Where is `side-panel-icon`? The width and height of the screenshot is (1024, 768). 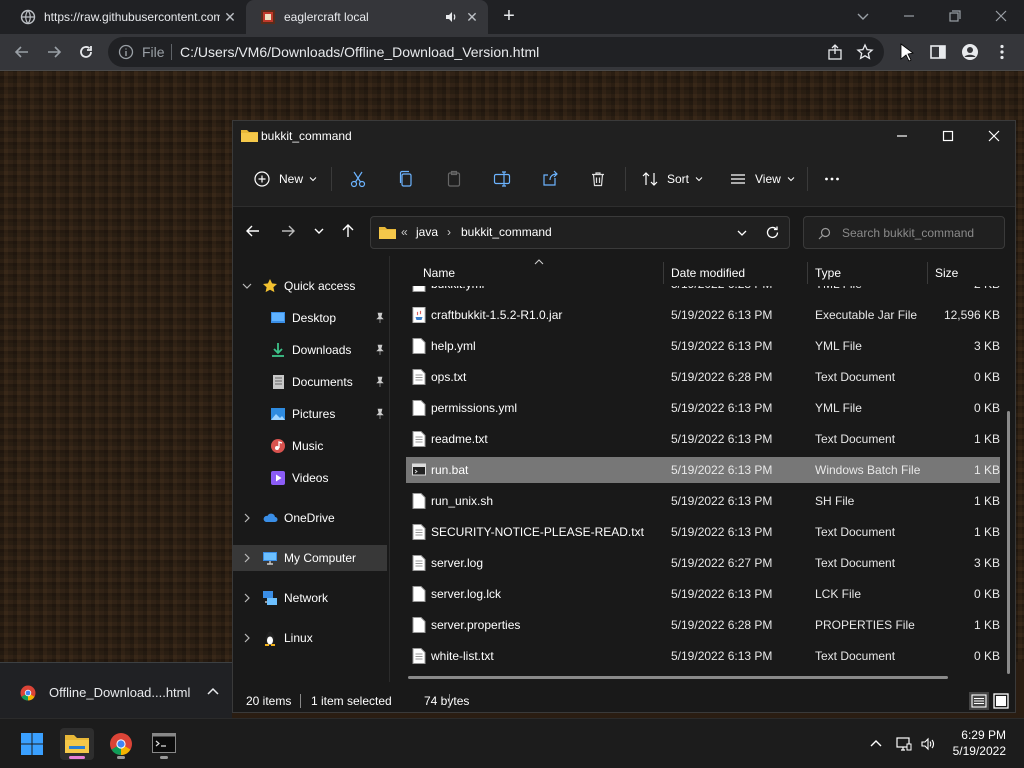
side-panel-icon is located at coordinates (938, 52).